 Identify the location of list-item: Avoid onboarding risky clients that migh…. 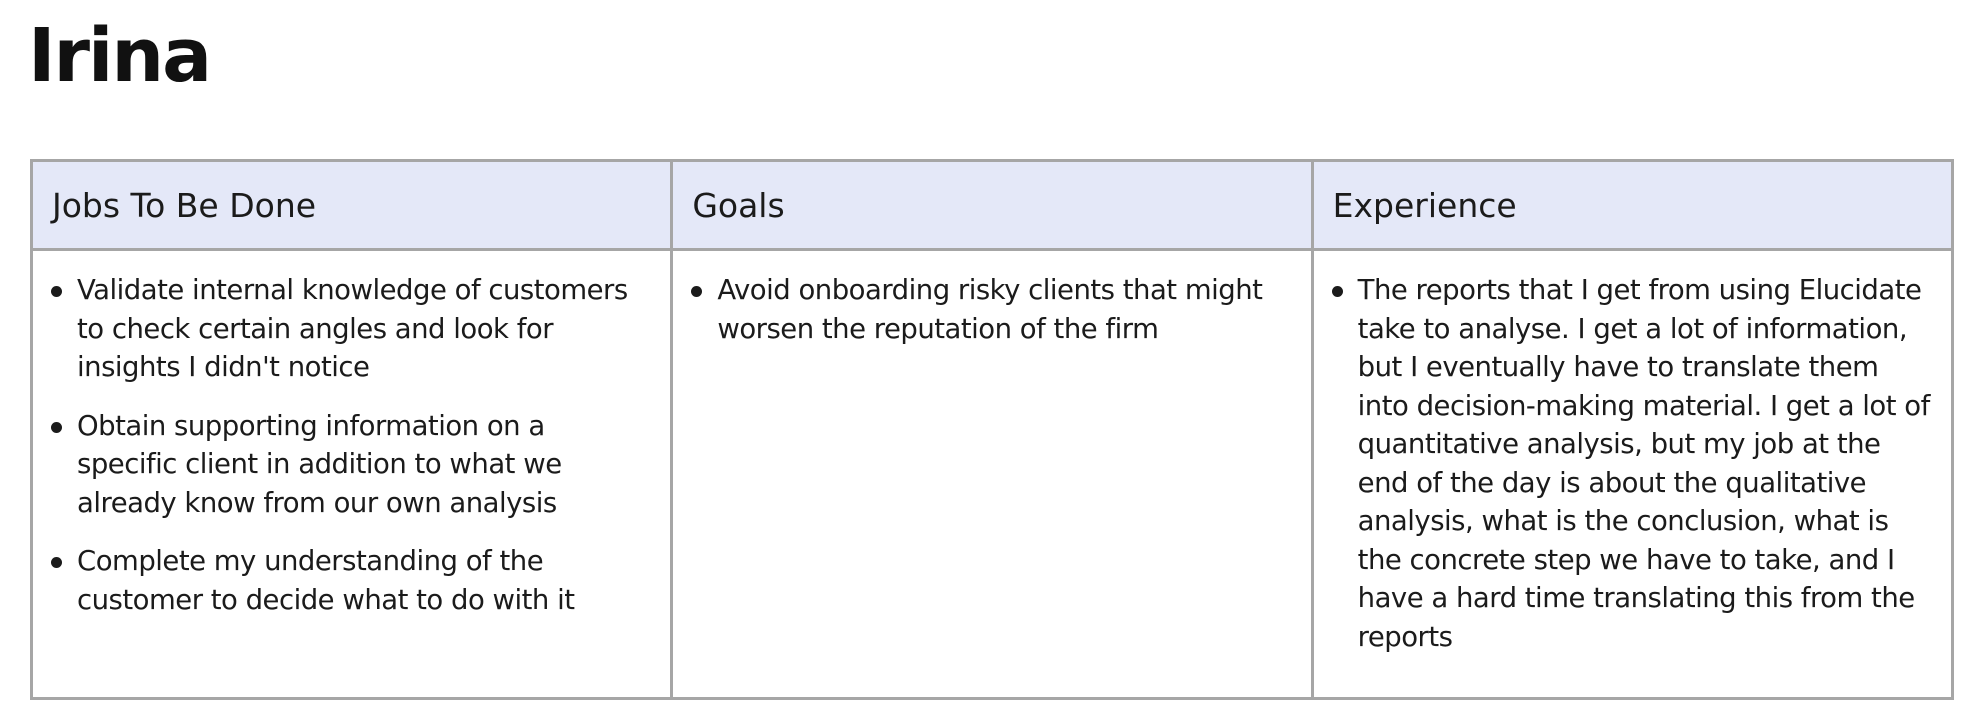
(989, 309).